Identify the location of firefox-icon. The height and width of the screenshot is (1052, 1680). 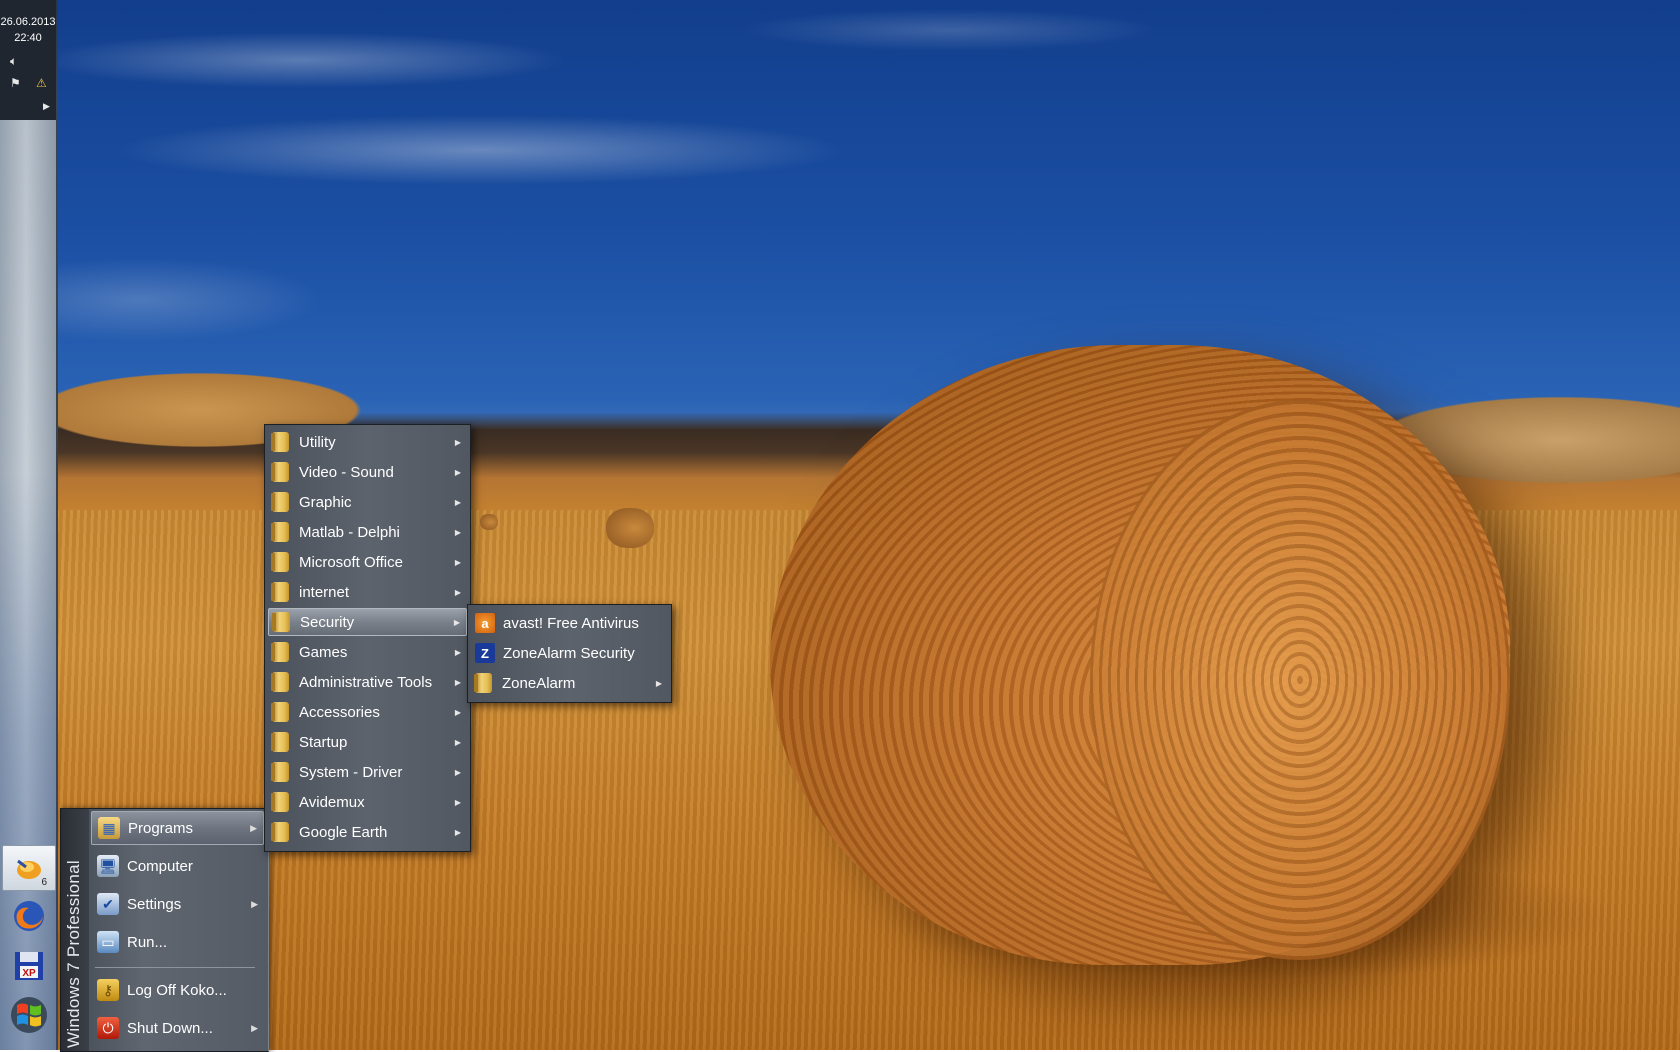
(29, 916).